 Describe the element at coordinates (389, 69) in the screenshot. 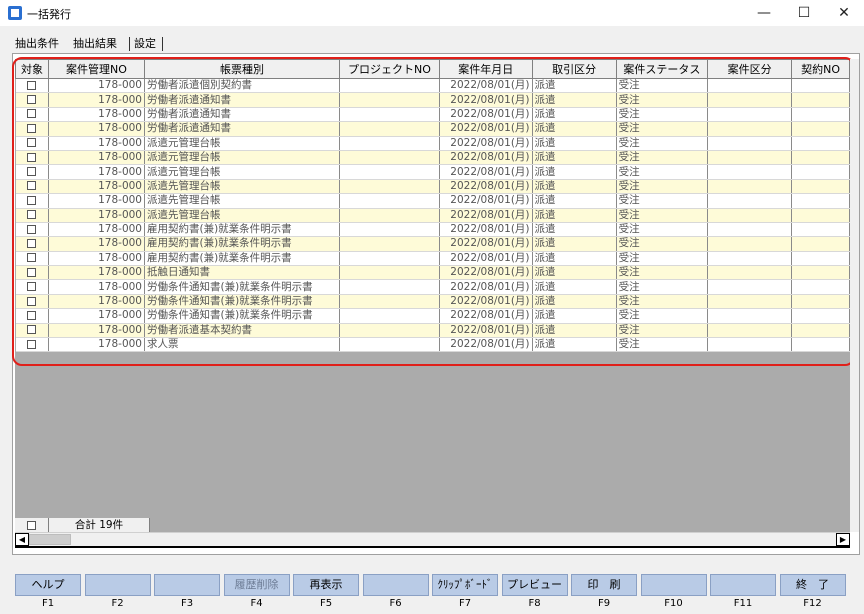

I see `col-header-project-no: プロジェクトNO` at that location.